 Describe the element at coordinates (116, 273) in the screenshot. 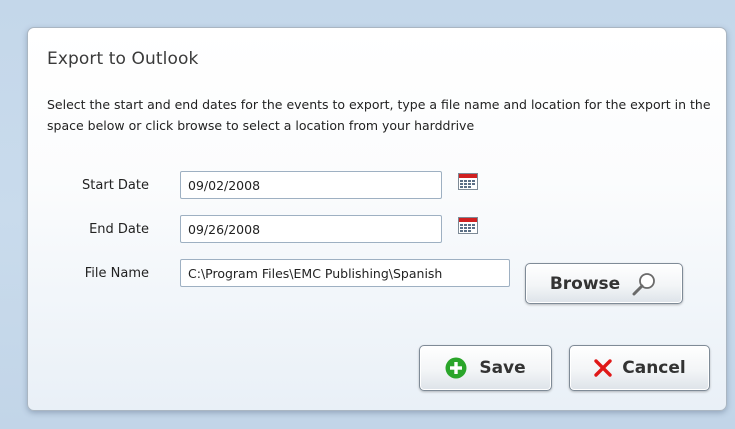

I see `file-name-label: File Name` at that location.